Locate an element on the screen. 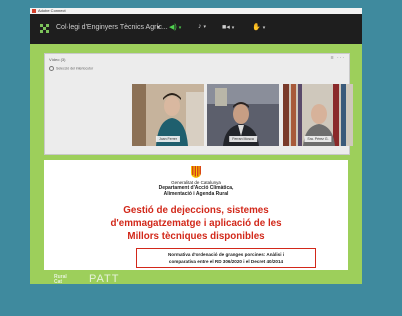 The width and height of the screenshot is (402, 316). ruralcat-logo: Rural Cat is located at coordinates (60, 280).